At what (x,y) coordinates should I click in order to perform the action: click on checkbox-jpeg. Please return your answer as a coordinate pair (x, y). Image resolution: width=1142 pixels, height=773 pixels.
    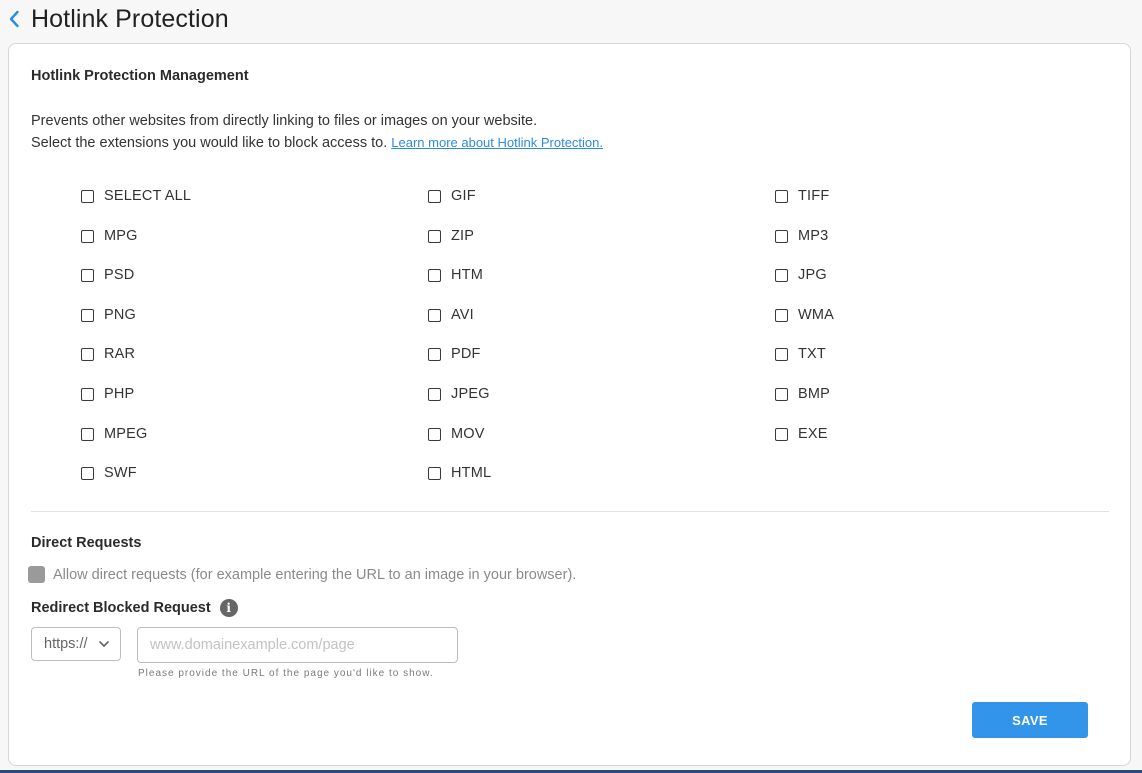
    Looking at the image, I should click on (434, 394).